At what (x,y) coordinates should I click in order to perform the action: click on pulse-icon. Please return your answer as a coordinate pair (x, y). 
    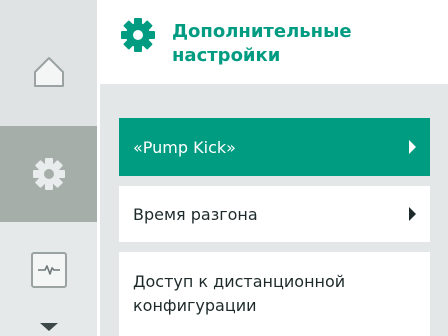
    Looking at the image, I should click on (48, 270).